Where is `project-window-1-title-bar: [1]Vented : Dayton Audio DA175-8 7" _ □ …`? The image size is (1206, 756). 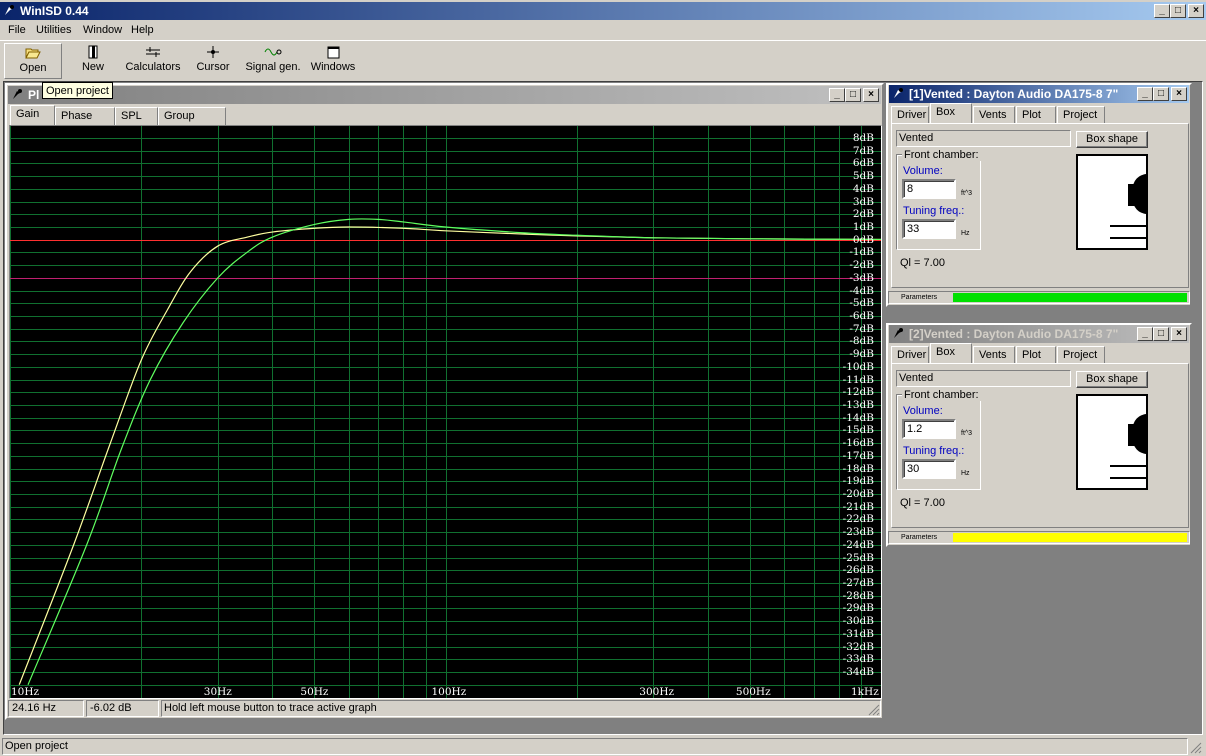
project-window-1-title-bar: [1]Vented : Dayton Audio DA175-8 7" _ □ … is located at coordinates (1039, 94).